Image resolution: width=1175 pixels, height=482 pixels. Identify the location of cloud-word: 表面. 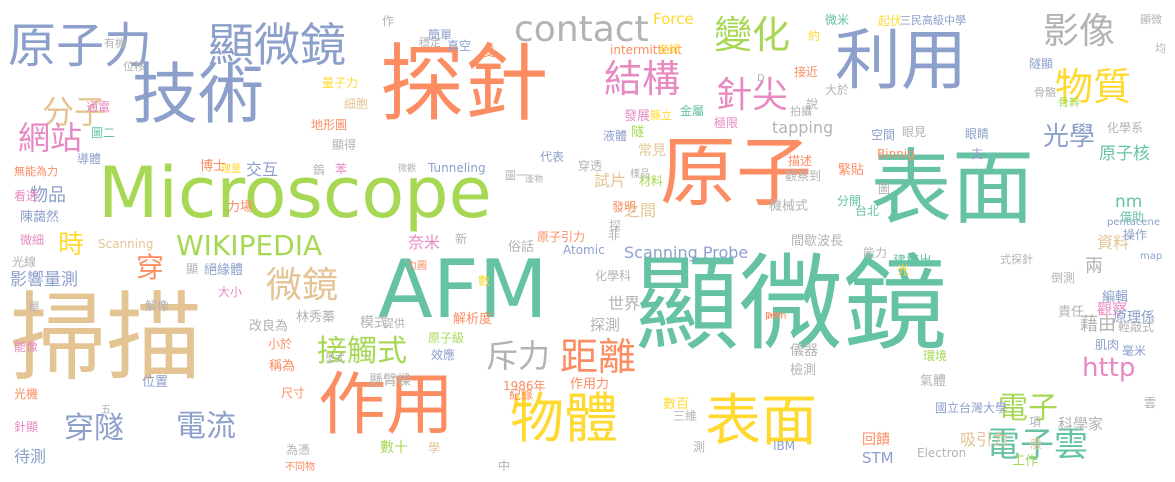
(761, 421).